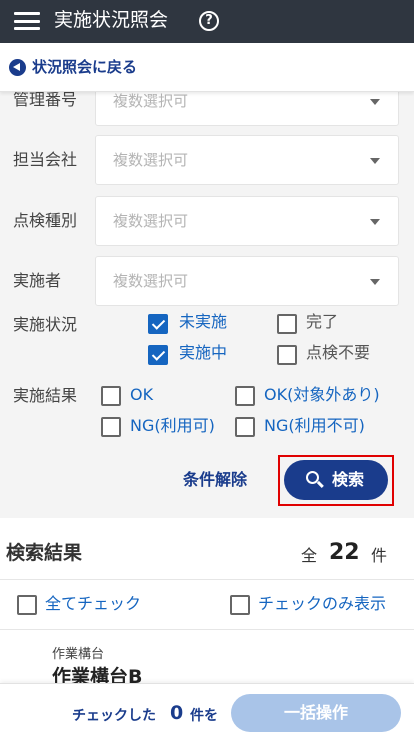 The height and width of the screenshot is (736, 414). What do you see at coordinates (207, 549) in the screenshot?
I see `results-header: 検索結果 全 22 件` at bounding box center [207, 549].